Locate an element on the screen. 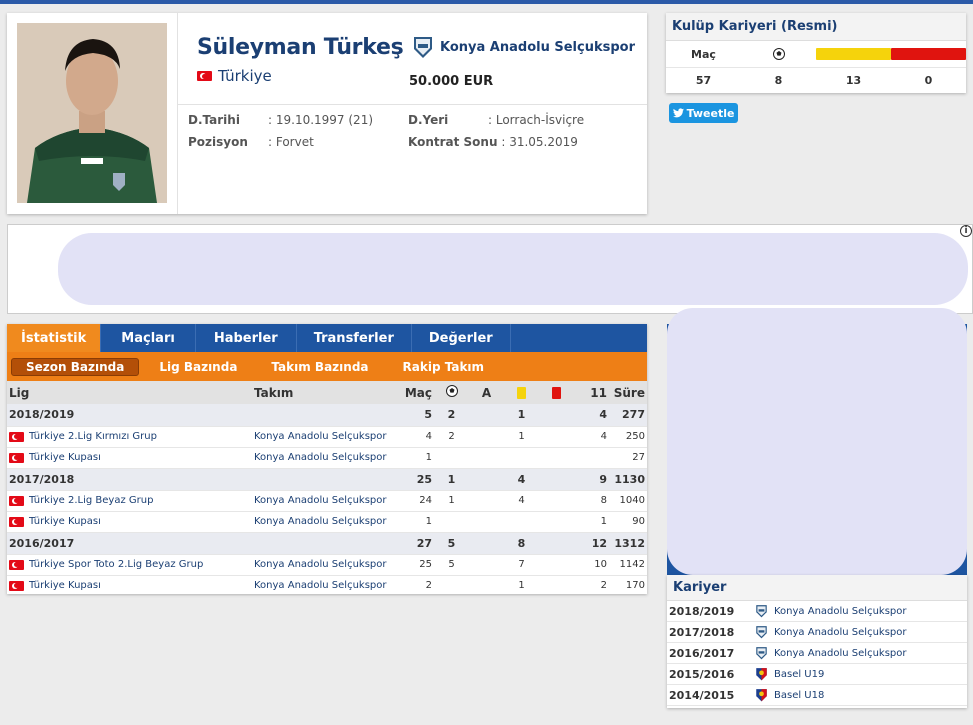 The height and width of the screenshot is (725, 973). birthplace-label: D.Yeri is located at coordinates (428, 120).